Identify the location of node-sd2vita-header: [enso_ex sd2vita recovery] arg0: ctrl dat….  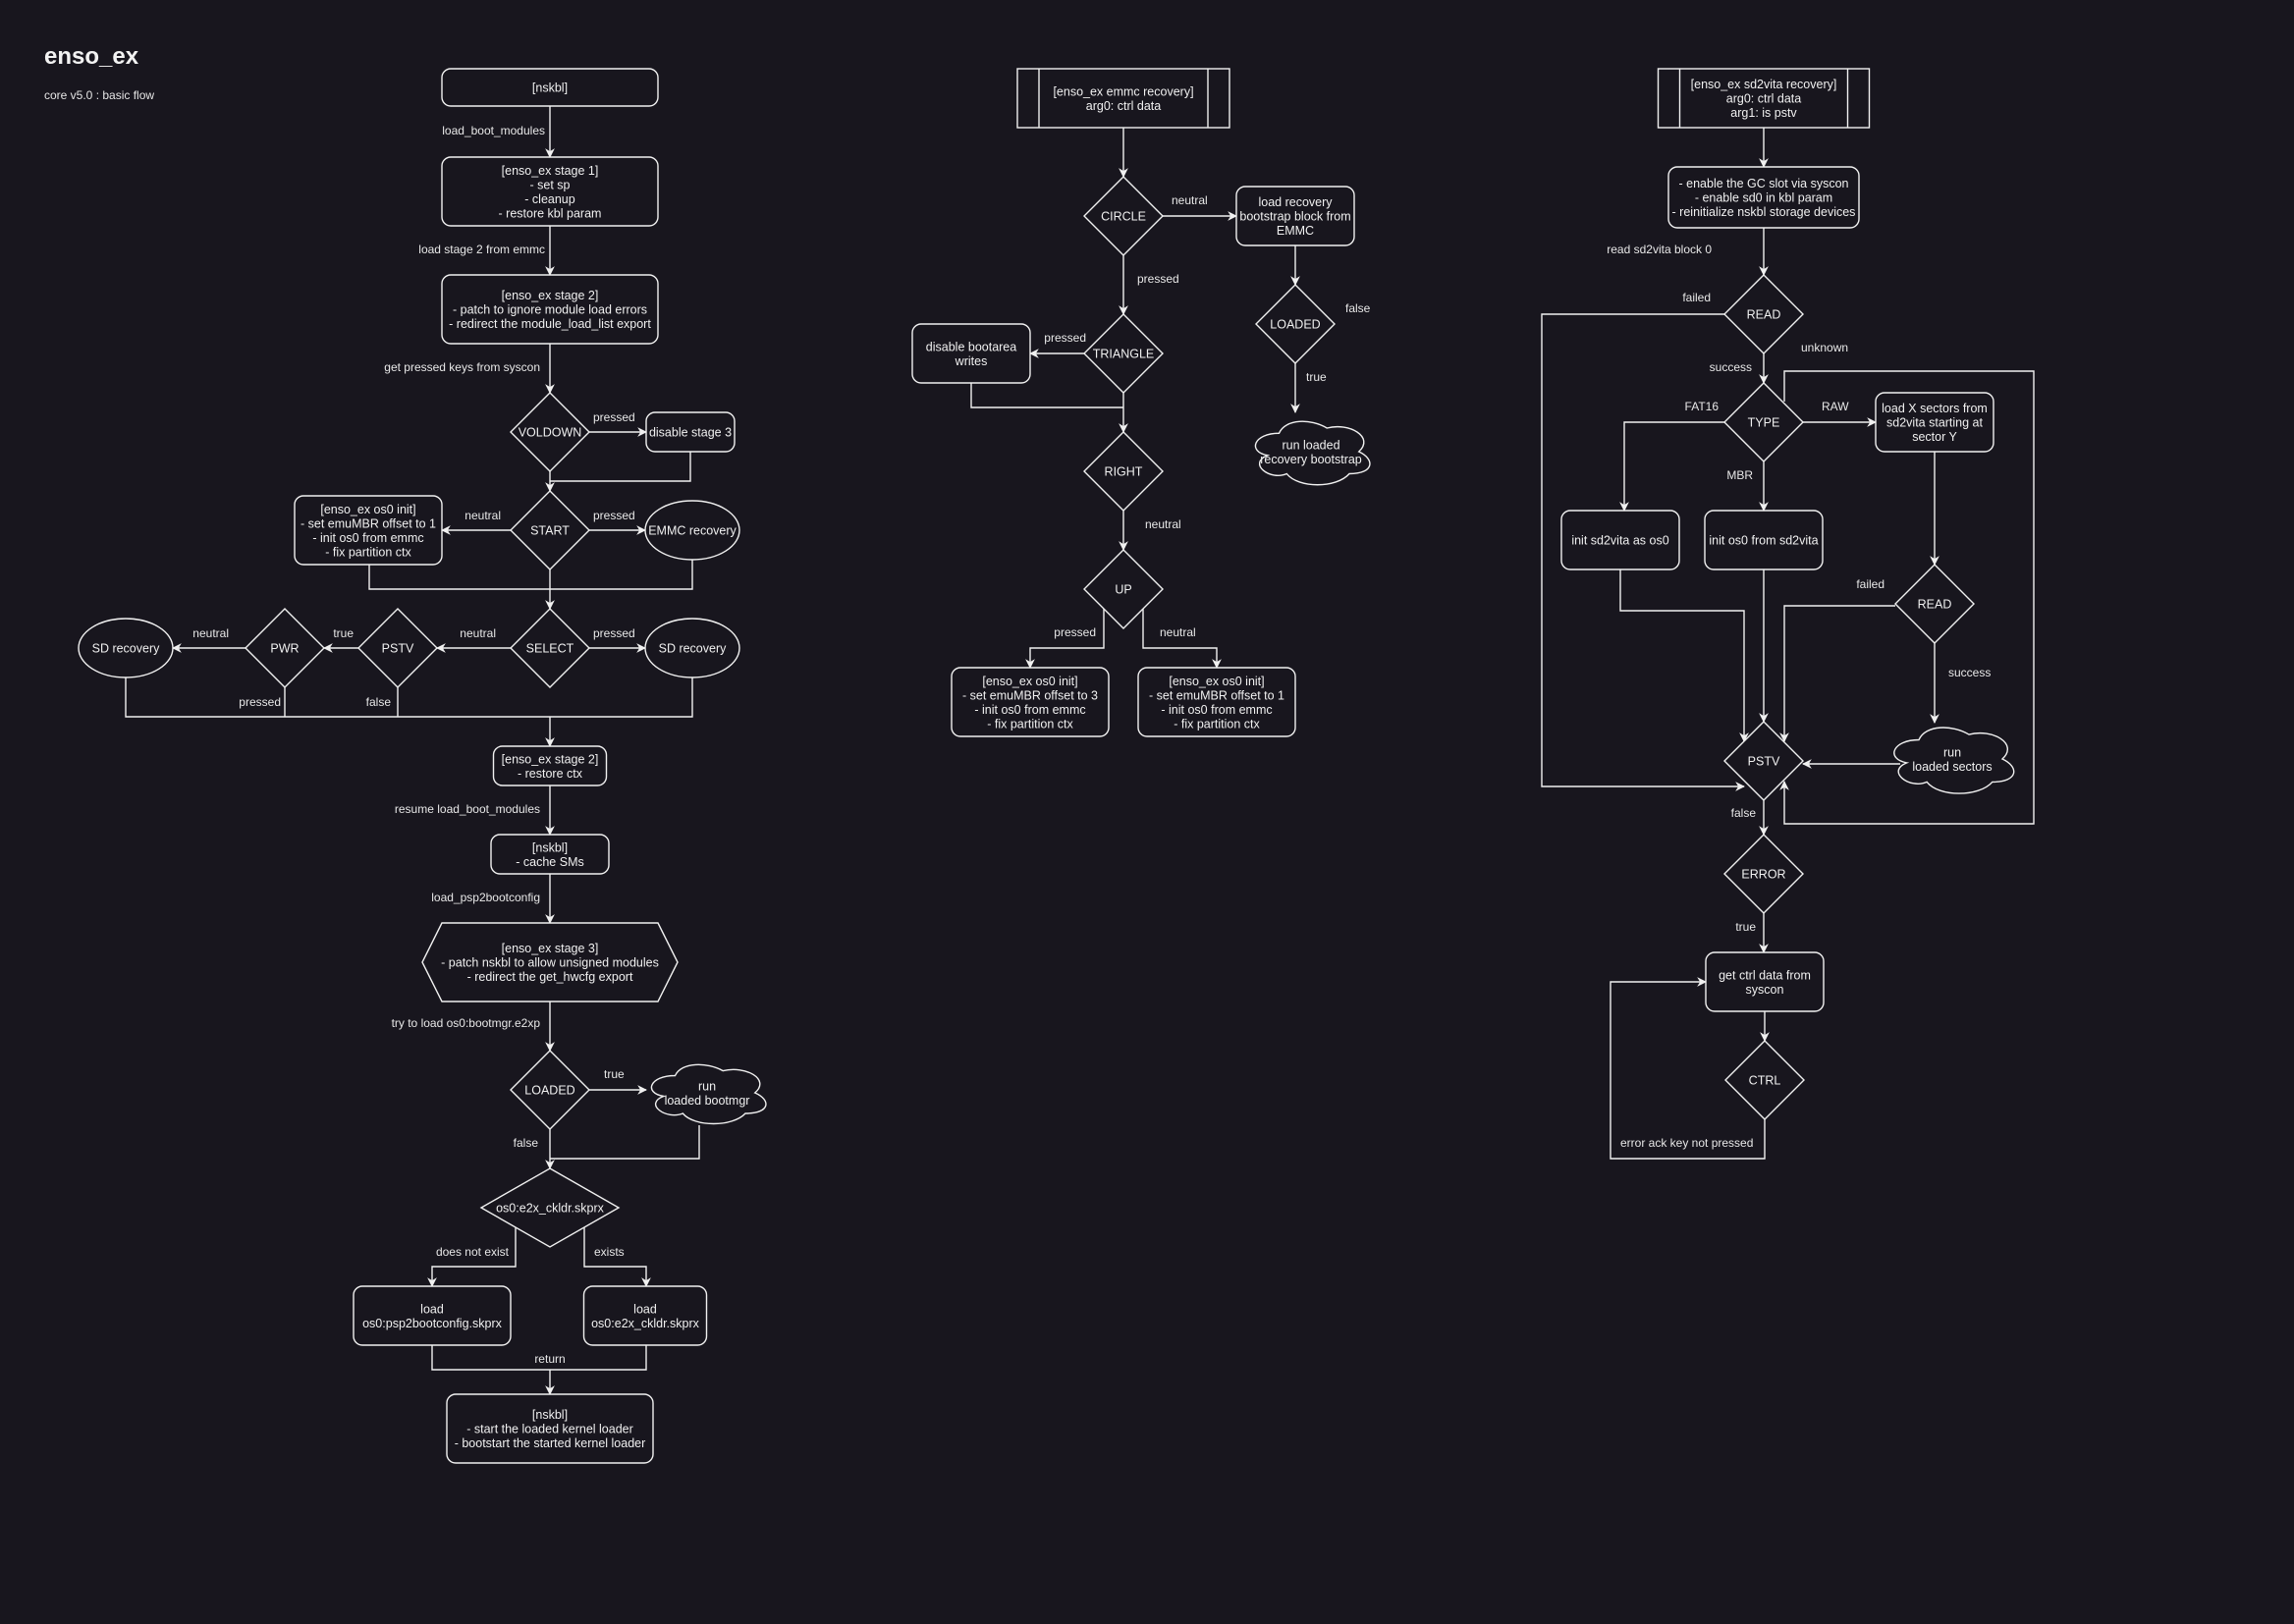
(1764, 98).